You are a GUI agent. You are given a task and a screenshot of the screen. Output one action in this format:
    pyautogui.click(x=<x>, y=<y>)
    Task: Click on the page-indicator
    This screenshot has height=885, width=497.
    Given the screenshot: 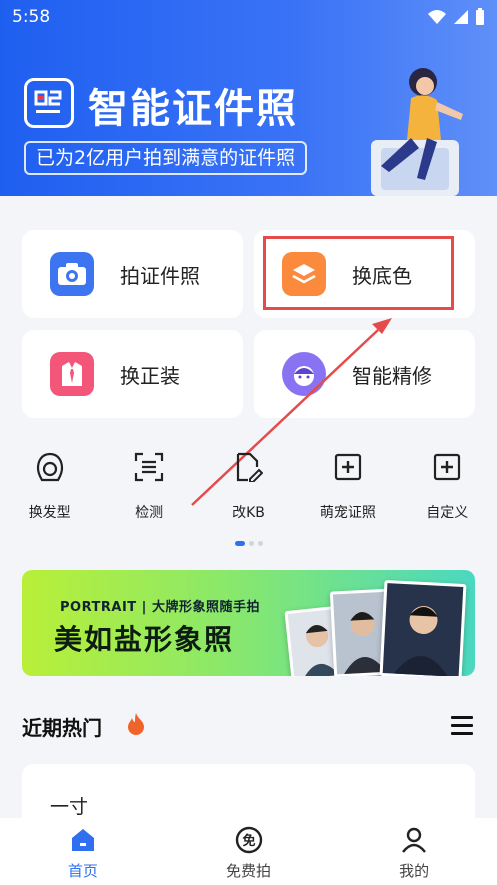 What is the action you would take?
    pyautogui.click(x=249, y=543)
    